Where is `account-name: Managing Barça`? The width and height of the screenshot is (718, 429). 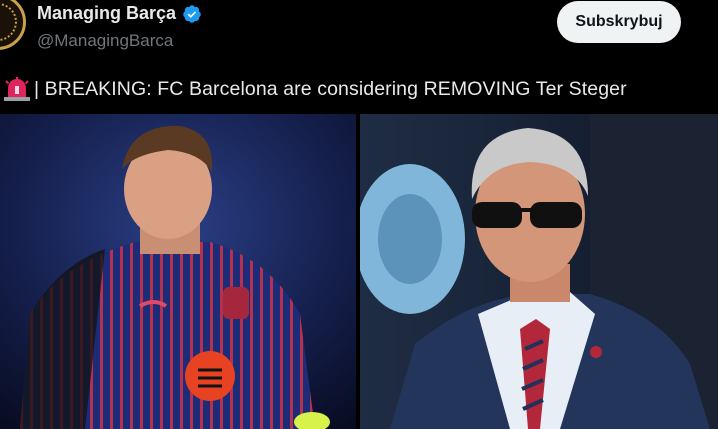 account-name: Managing Barça is located at coordinates (106, 13).